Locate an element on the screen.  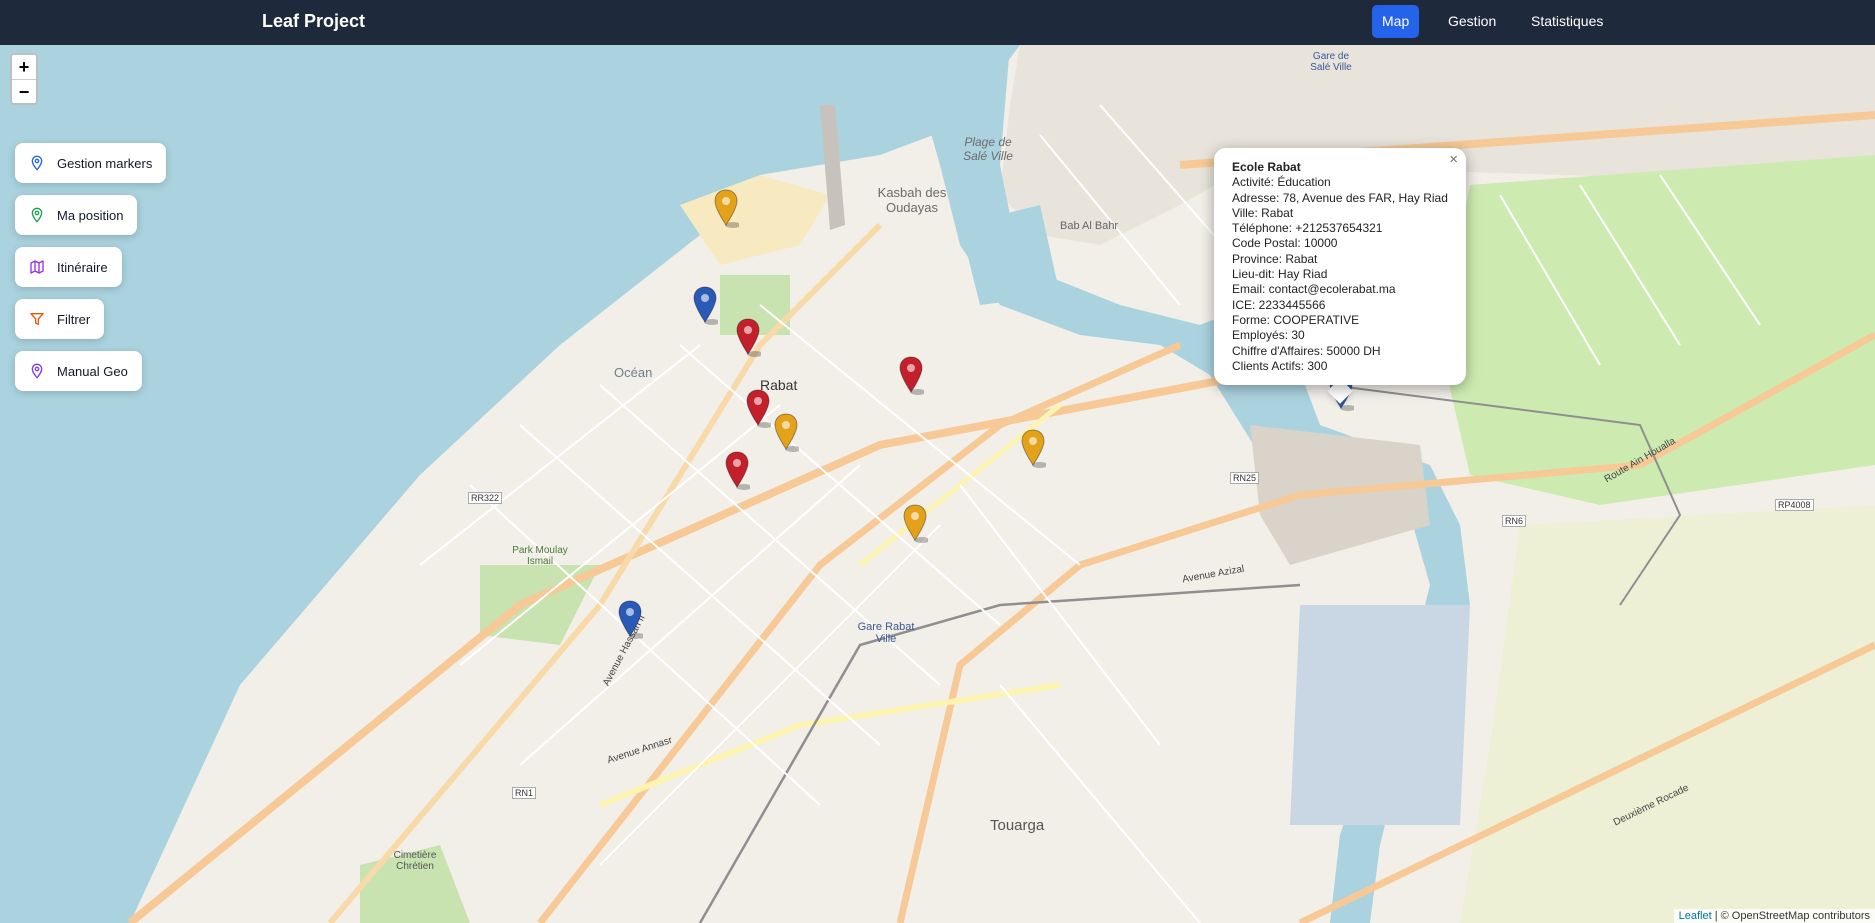
gestion-markers-button: Gestion markers is located at coordinates (91, 163).